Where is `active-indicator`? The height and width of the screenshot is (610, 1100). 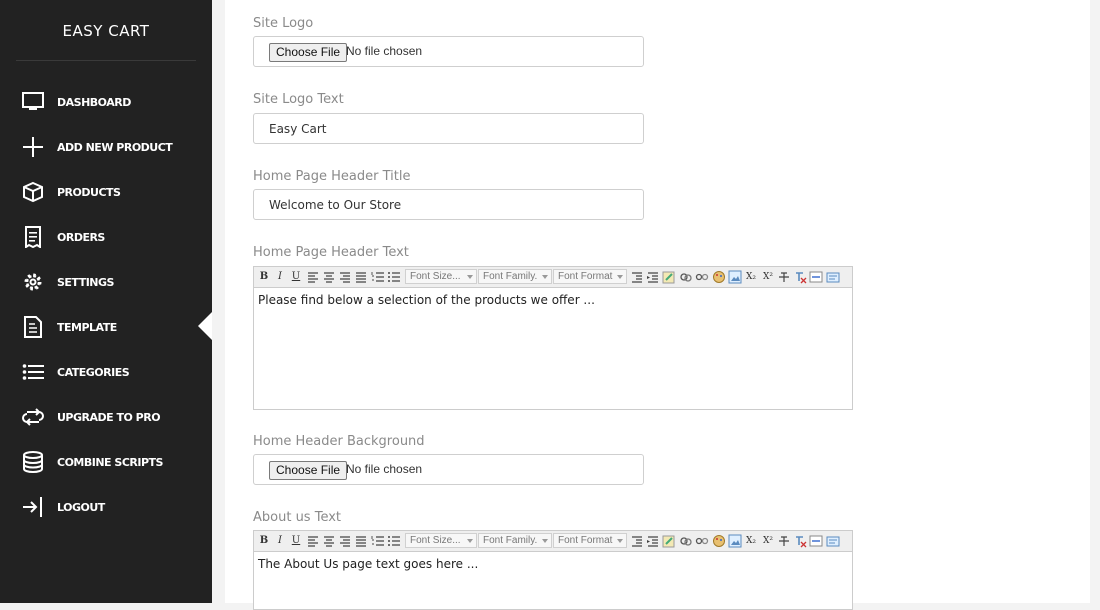
active-indicator is located at coordinates (205, 326).